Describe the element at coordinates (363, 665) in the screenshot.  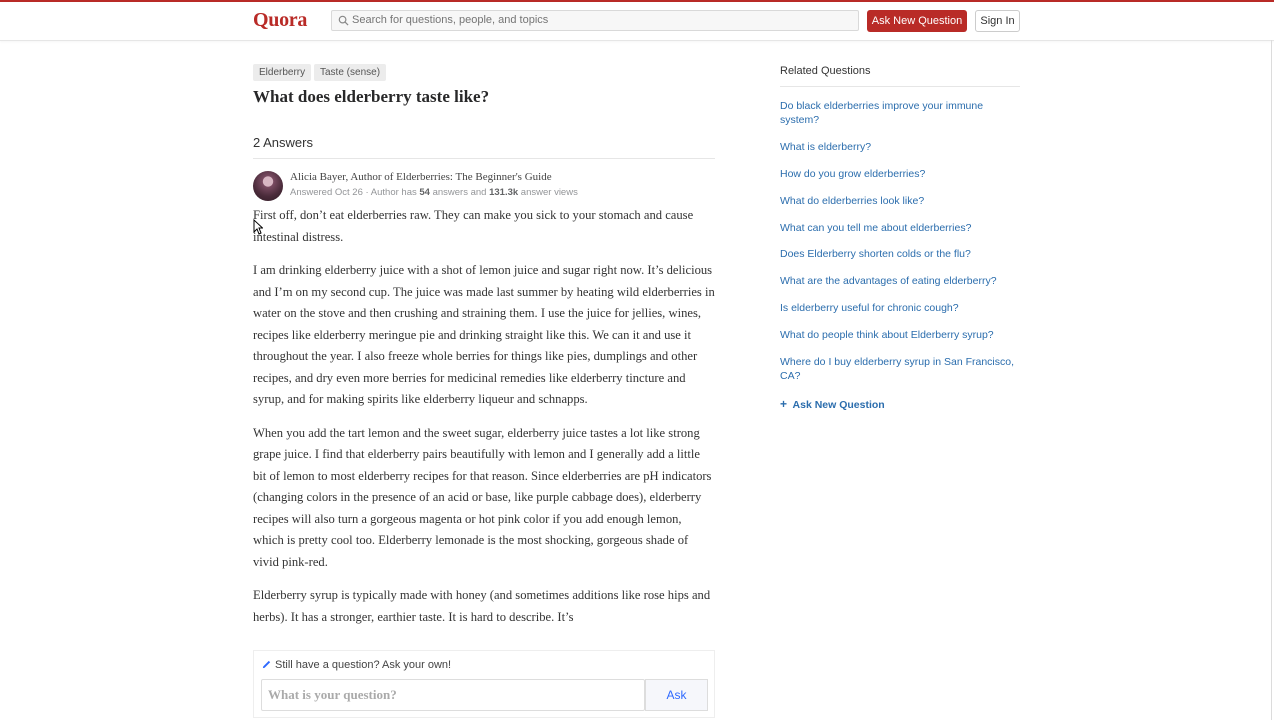
I see `ask-prompt: Still have a question? Ask your own!` at that location.